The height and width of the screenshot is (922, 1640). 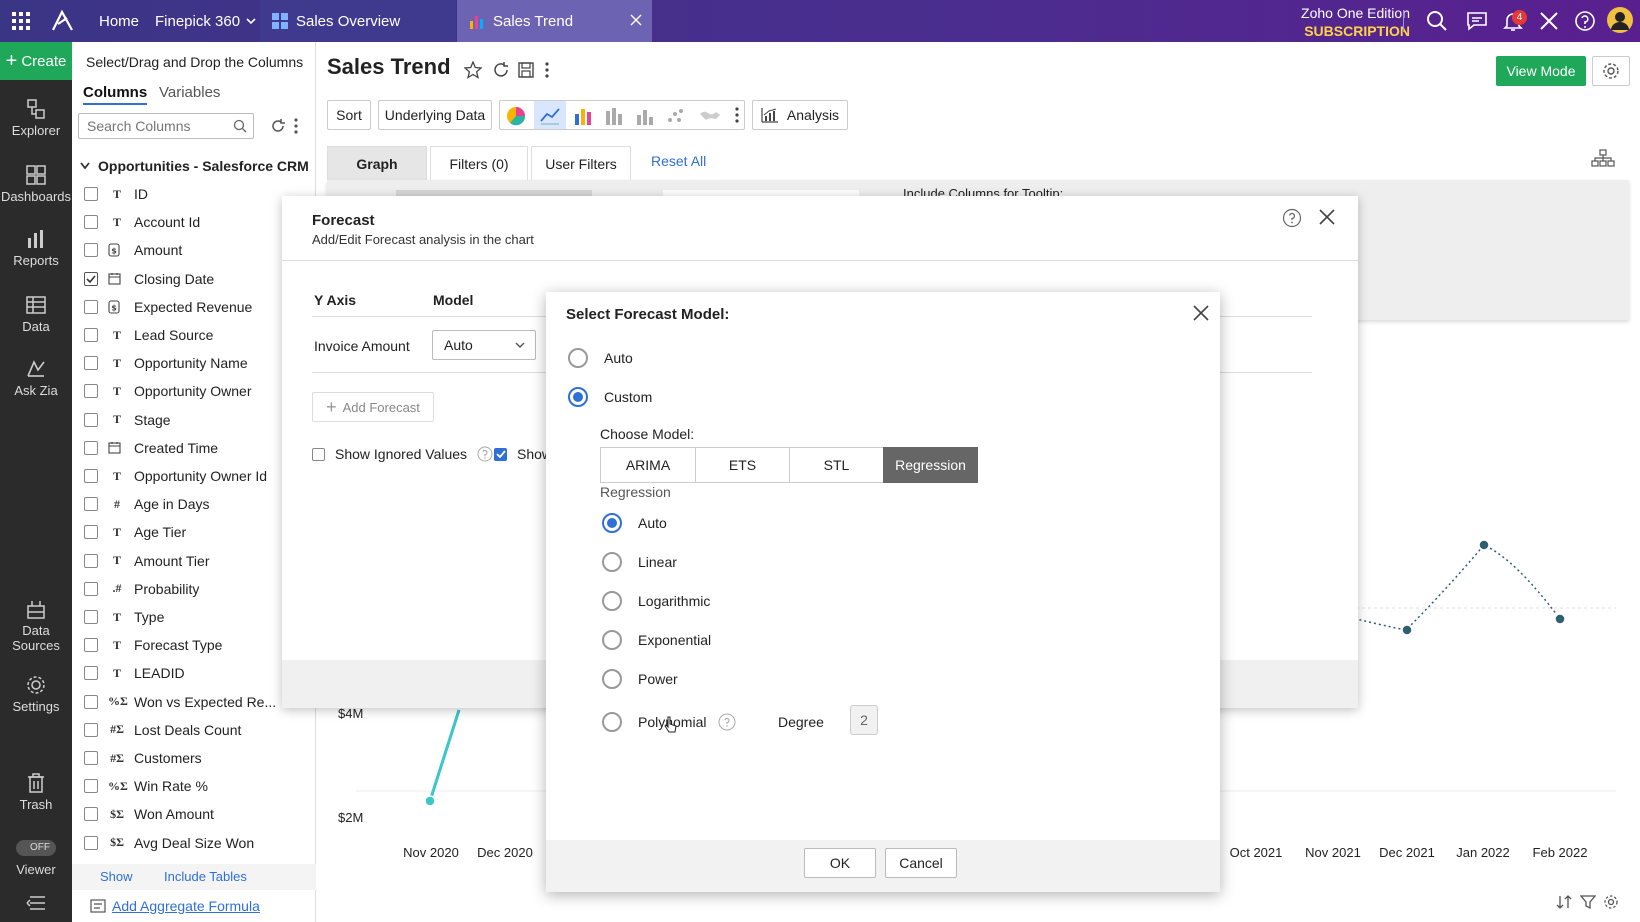 I want to click on column-item: T Lead Source, so click(x=148, y=335).